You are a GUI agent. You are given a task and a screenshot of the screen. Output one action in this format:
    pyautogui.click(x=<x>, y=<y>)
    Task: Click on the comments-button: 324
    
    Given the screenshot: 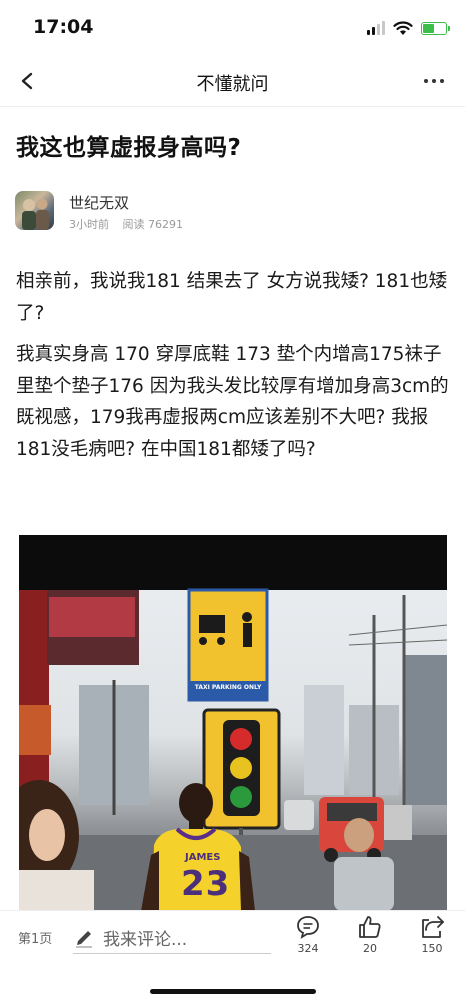 What is the action you would take?
    pyautogui.click(x=308, y=934)
    